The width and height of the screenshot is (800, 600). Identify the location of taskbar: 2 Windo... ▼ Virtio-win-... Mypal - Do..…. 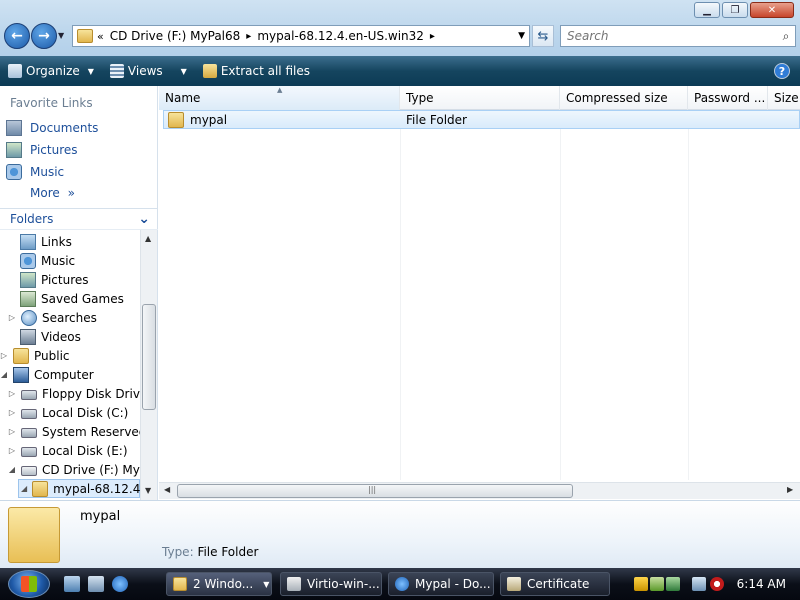
(400, 584).